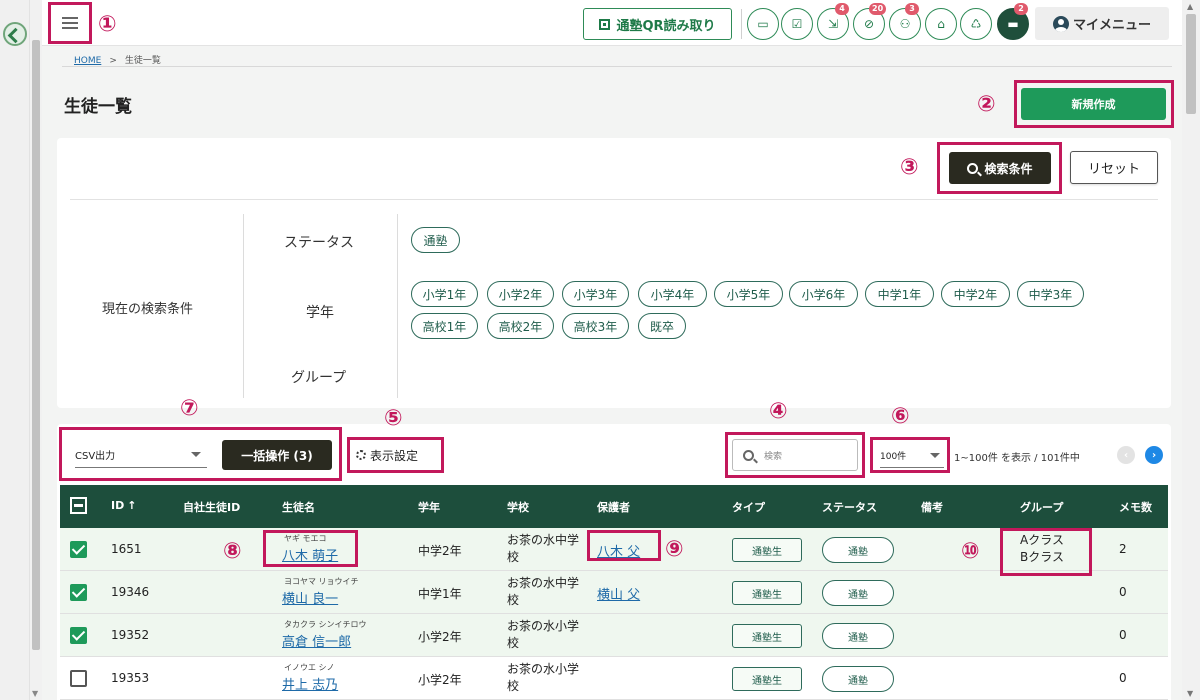 The image size is (1200, 700). What do you see at coordinates (394, 455) in the screenshot?
I see `display-settings-label: 表示設定` at bounding box center [394, 455].